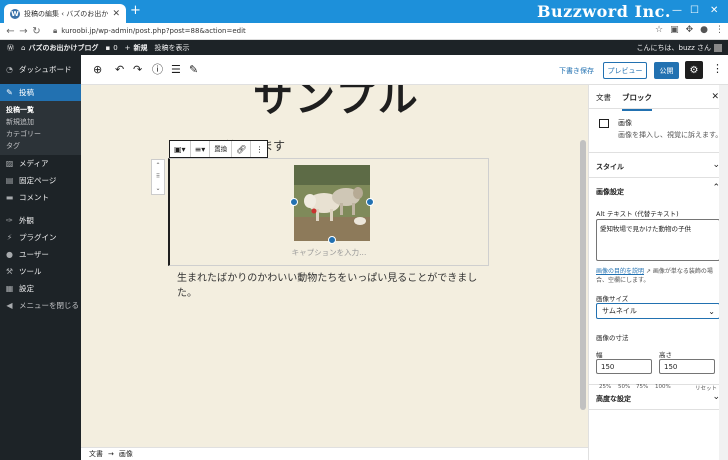  What do you see at coordinates (576, 71) in the screenshot?
I see `save-draft-button: 下書き保存` at bounding box center [576, 71].